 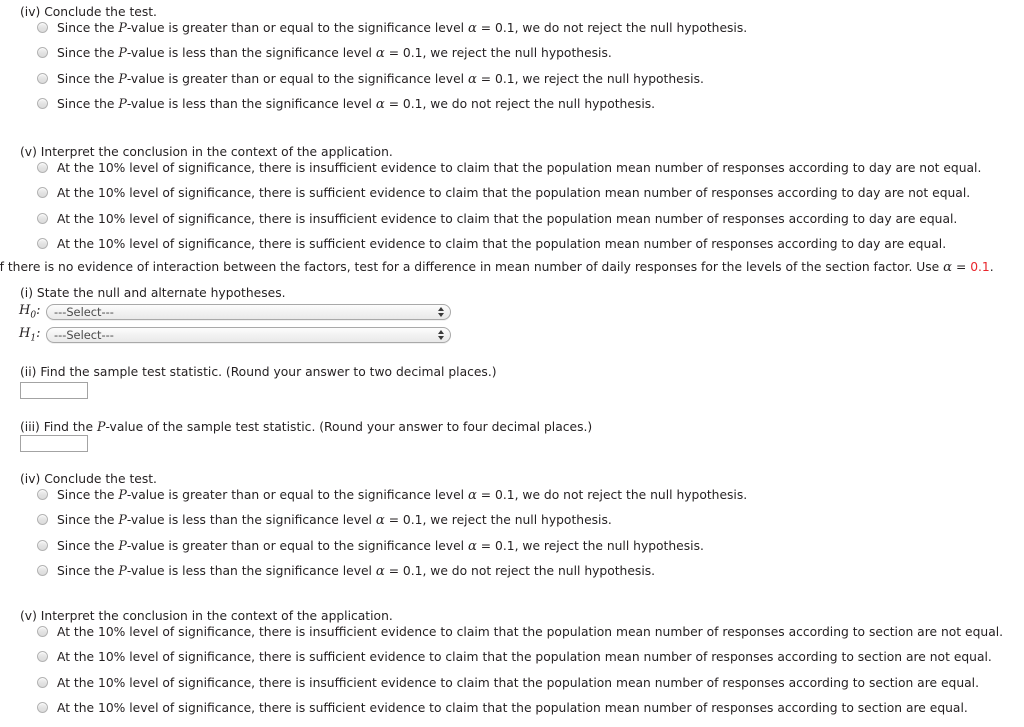 I want to click on alpha-value: 0.1, so click(x=980, y=267).